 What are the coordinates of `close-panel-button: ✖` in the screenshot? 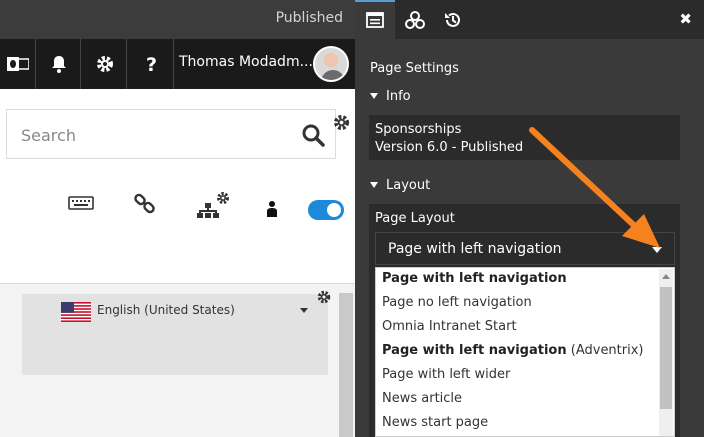 It's located at (685, 19).